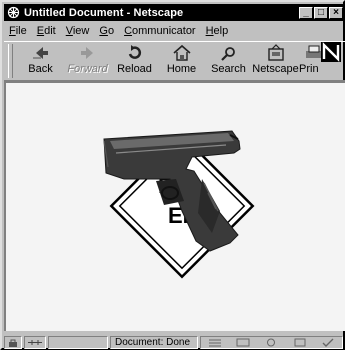  I want to click on title-bar: Untitled Document - Netscape _ □ ×, so click(174, 12).